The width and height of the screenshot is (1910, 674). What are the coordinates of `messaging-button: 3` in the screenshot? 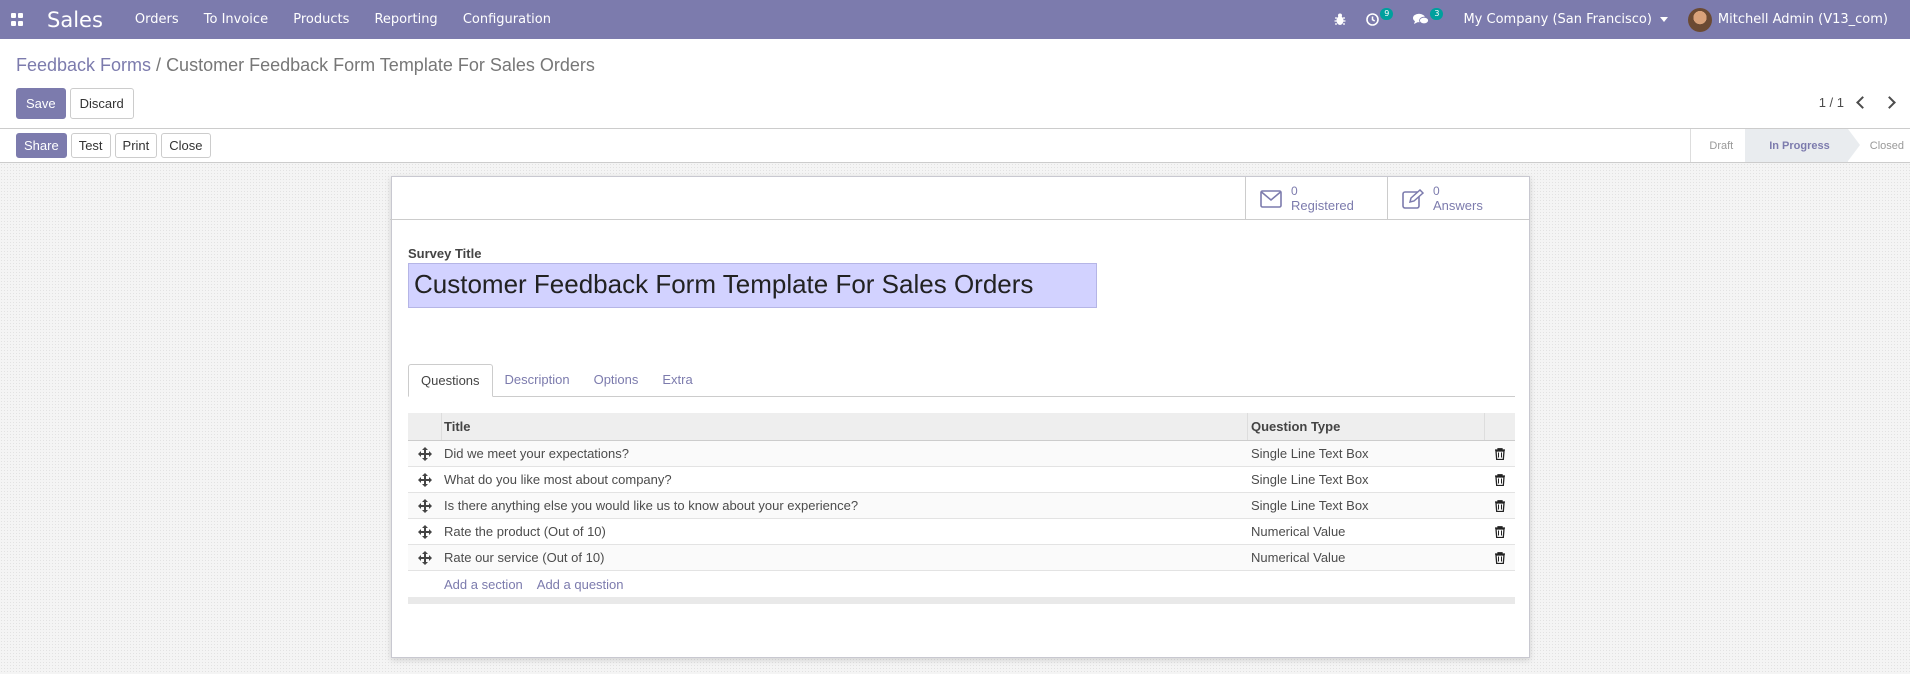 It's located at (1428, 16).